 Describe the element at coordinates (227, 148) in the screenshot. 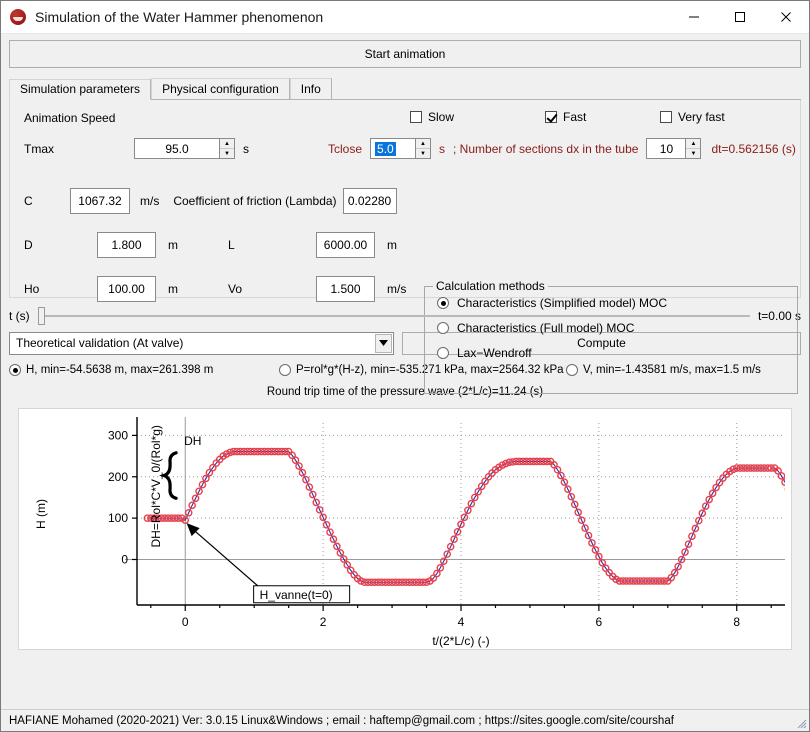

I see `tmax-stepper: ▲ ▼` at that location.